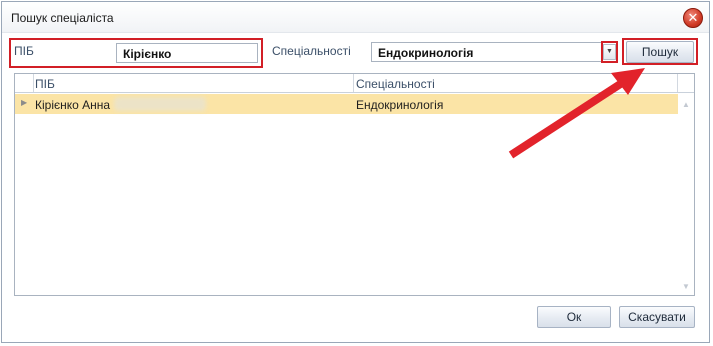 This screenshot has width=713, height=346. Describe the element at coordinates (494, 52) in the screenshot. I see `specialty-select: Ендокринологія` at that location.